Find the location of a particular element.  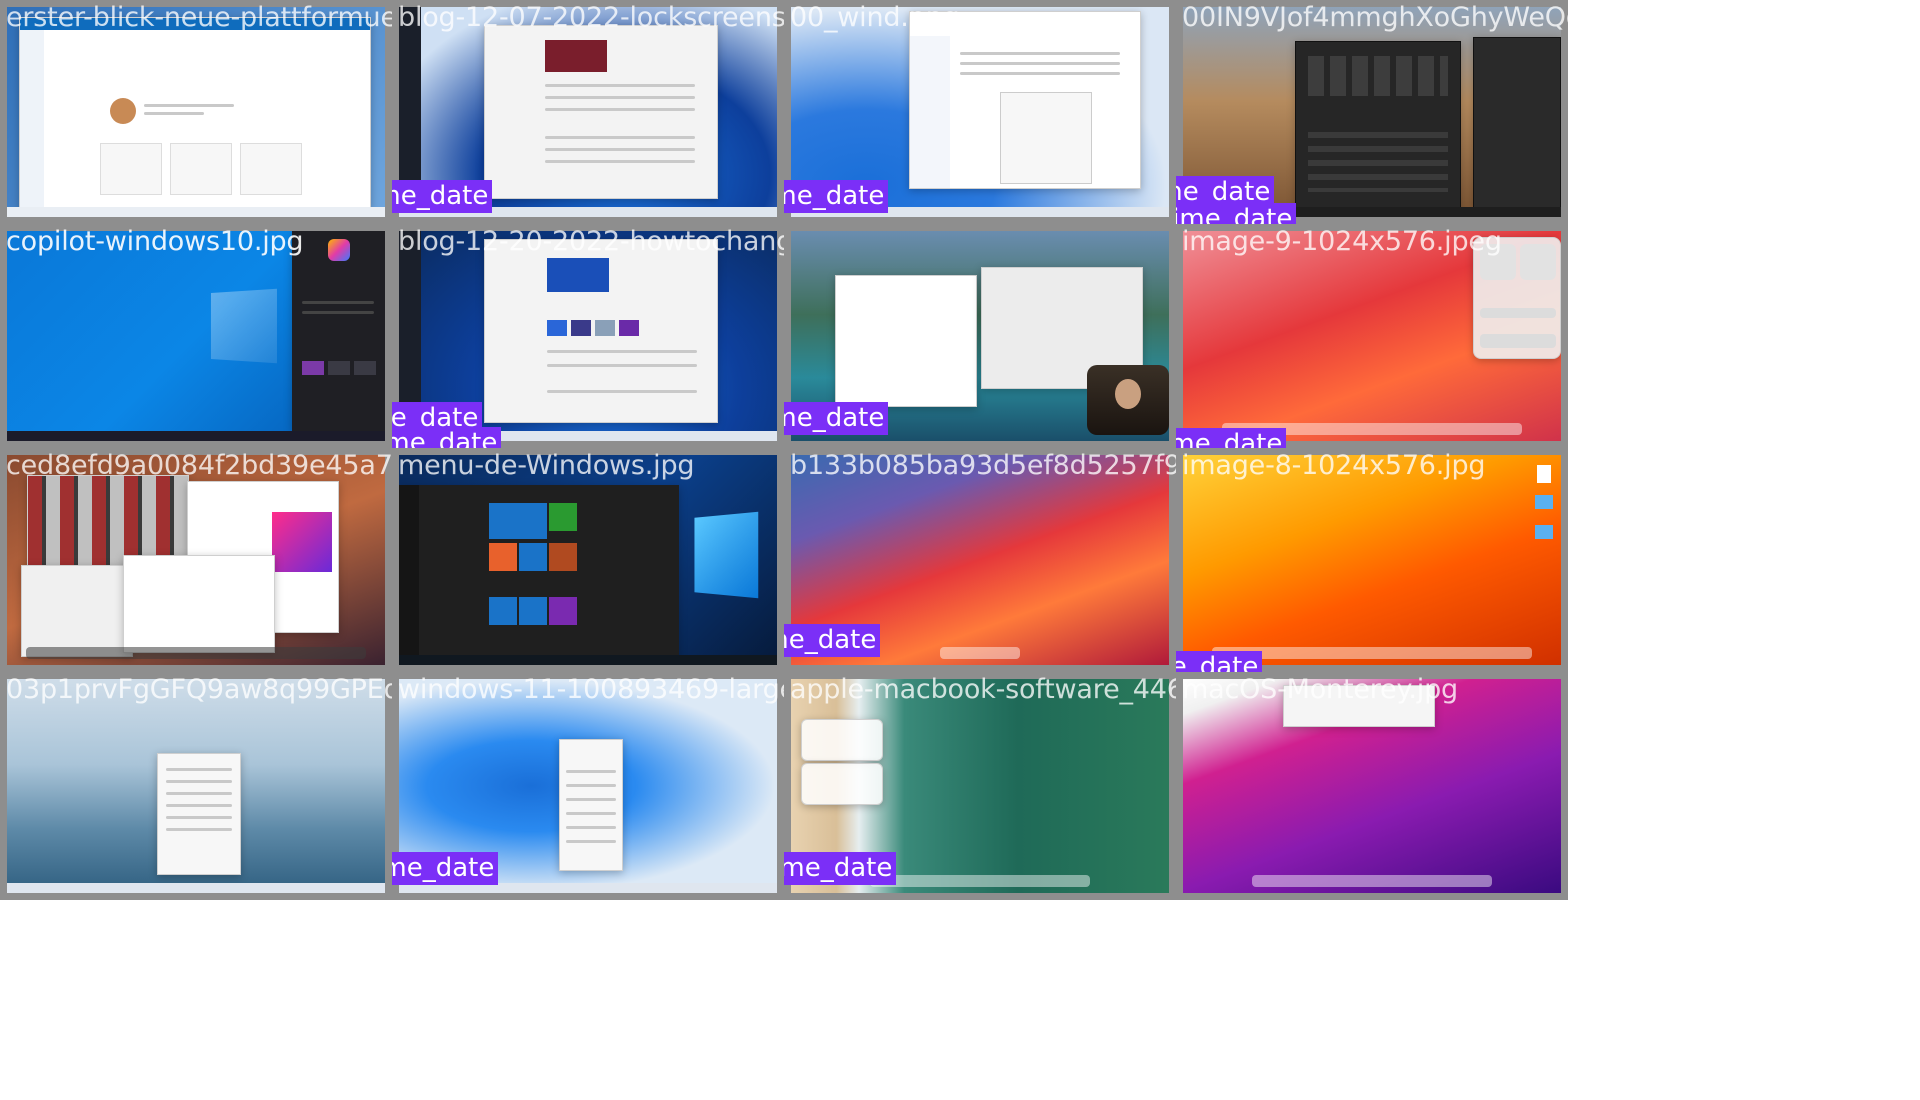

macos-busy-desktop-screenshot is located at coordinates (196, 560).